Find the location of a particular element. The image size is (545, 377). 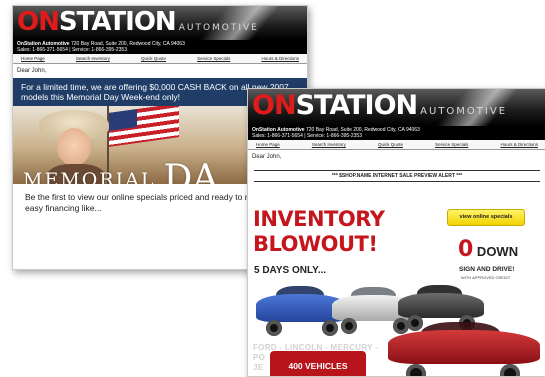

vehicles-count-badge: 400 VEHICLES is located at coordinates (318, 363).